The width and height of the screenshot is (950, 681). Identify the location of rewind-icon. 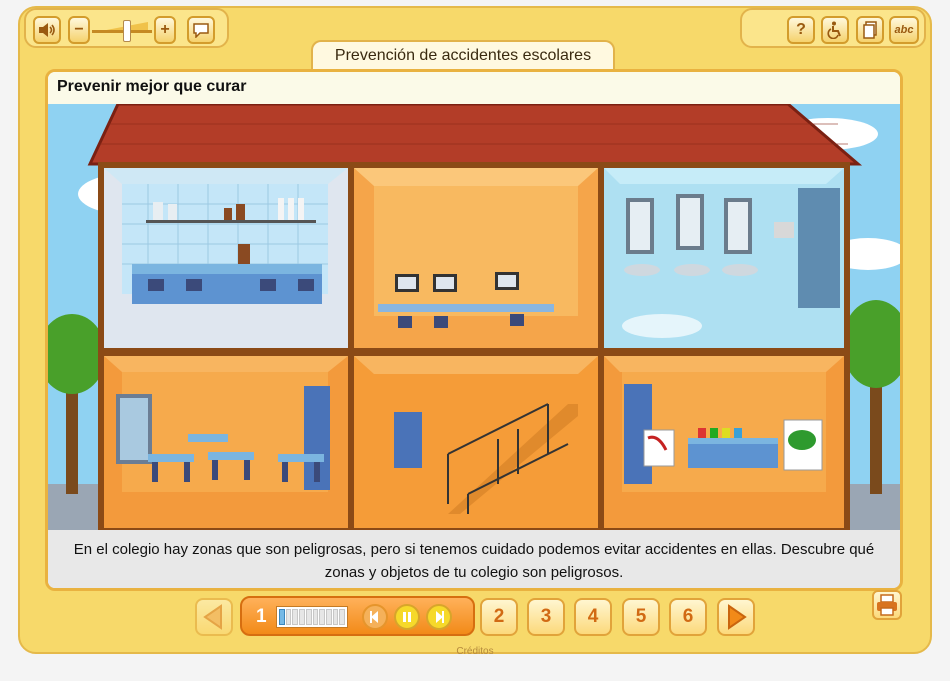
(374, 617).